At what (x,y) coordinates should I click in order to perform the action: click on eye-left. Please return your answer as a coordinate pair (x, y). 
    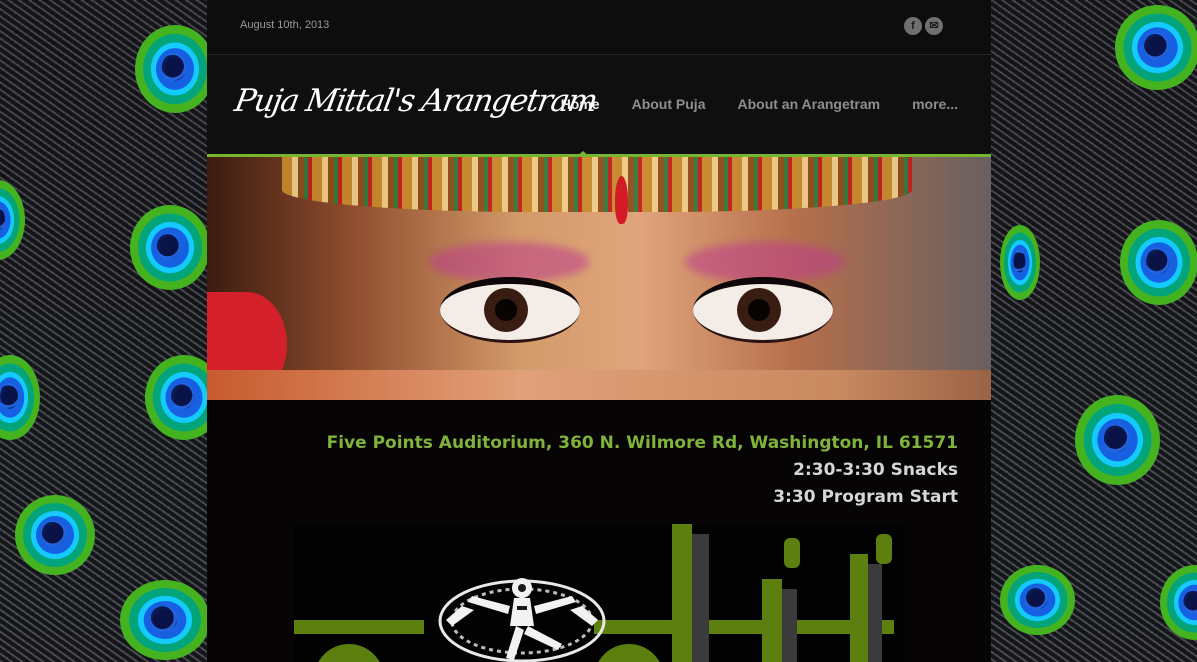
    Looking at the image, I should click on (510, 310).